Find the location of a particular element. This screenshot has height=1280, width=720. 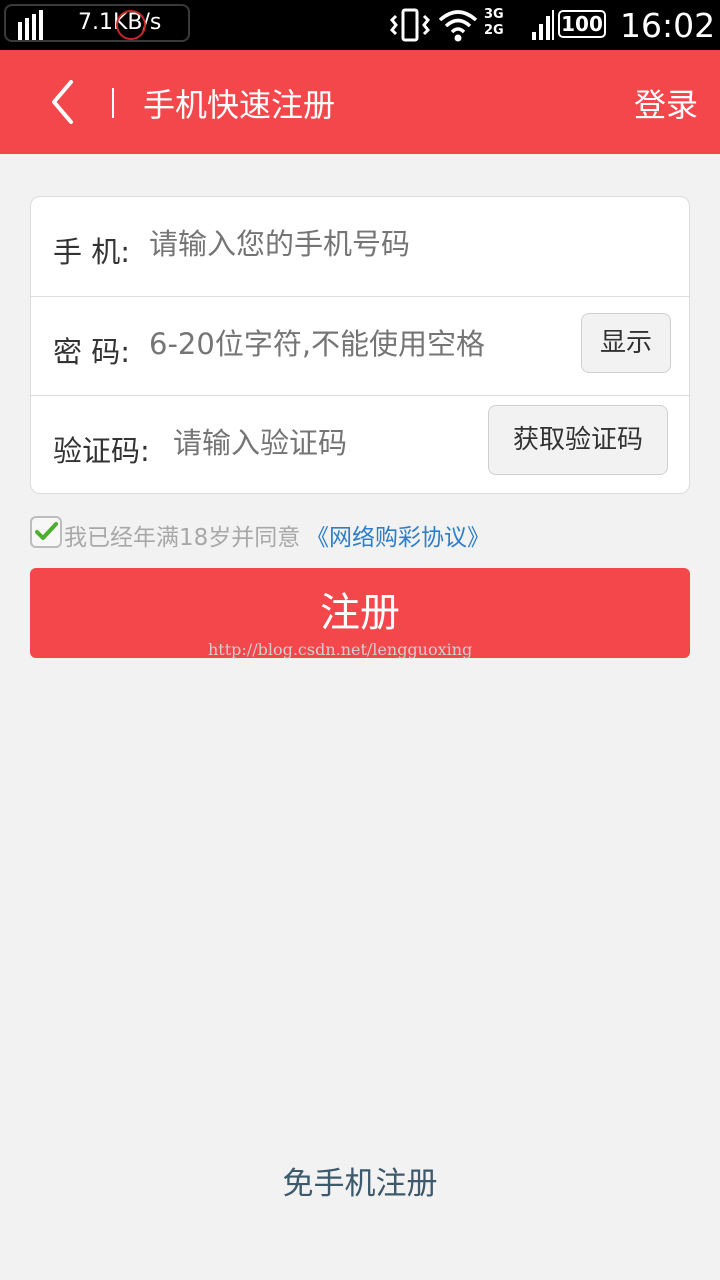

show-password-button: 显示 is located at coordinates (626, 343).